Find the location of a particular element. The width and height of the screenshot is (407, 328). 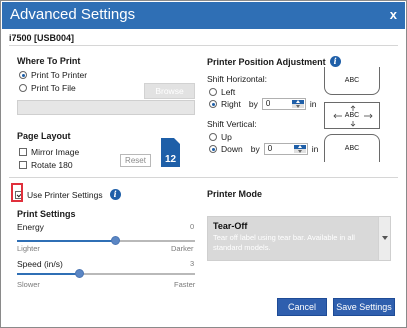

preview-top-box: ABC is located at coordinates (352, 81).